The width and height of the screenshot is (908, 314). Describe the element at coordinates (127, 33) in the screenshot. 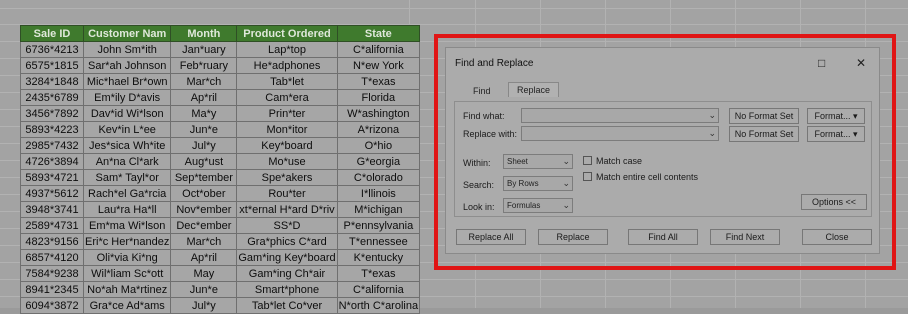

I see `header-cell: Customer Nam` at that location.